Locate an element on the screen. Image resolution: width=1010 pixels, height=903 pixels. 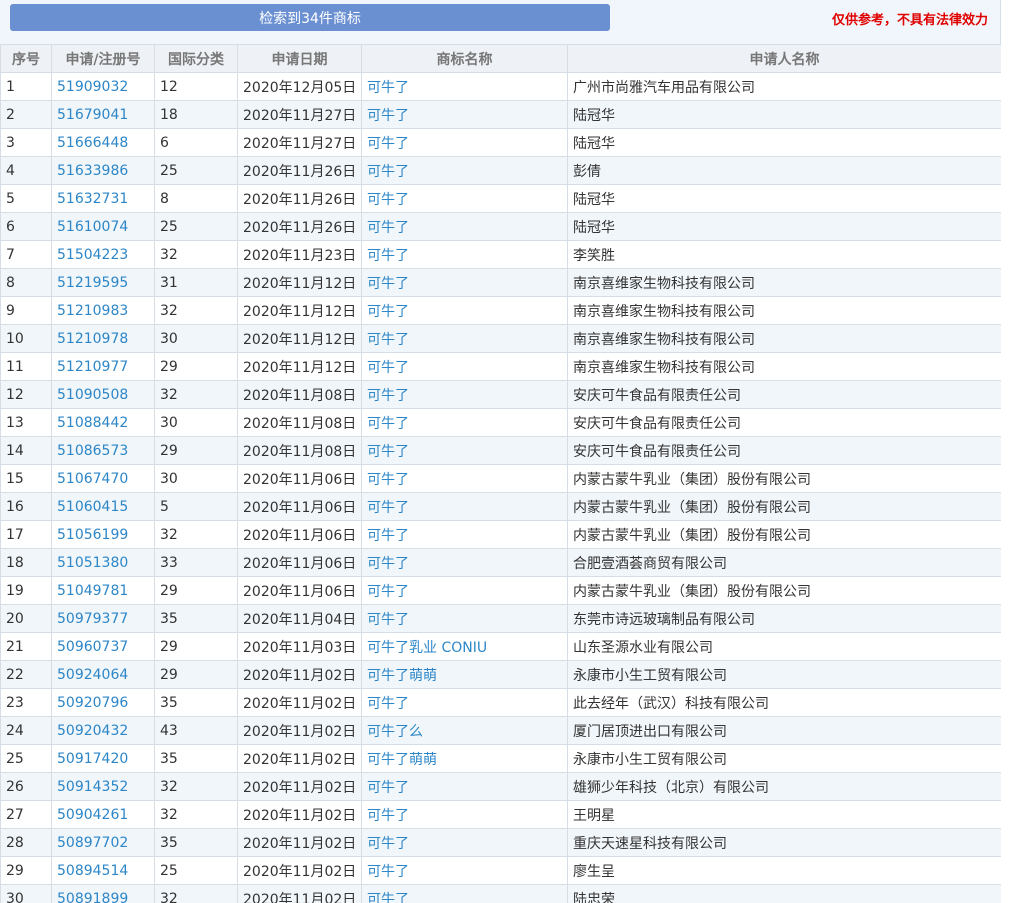
cell-index: 24 is located at coordinates (26, 730).